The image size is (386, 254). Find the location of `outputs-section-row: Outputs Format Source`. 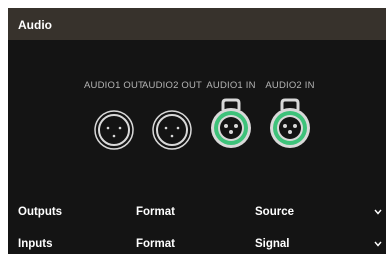

outputs-section-row: Outputs Format Source is located at coordinates (197, 212).